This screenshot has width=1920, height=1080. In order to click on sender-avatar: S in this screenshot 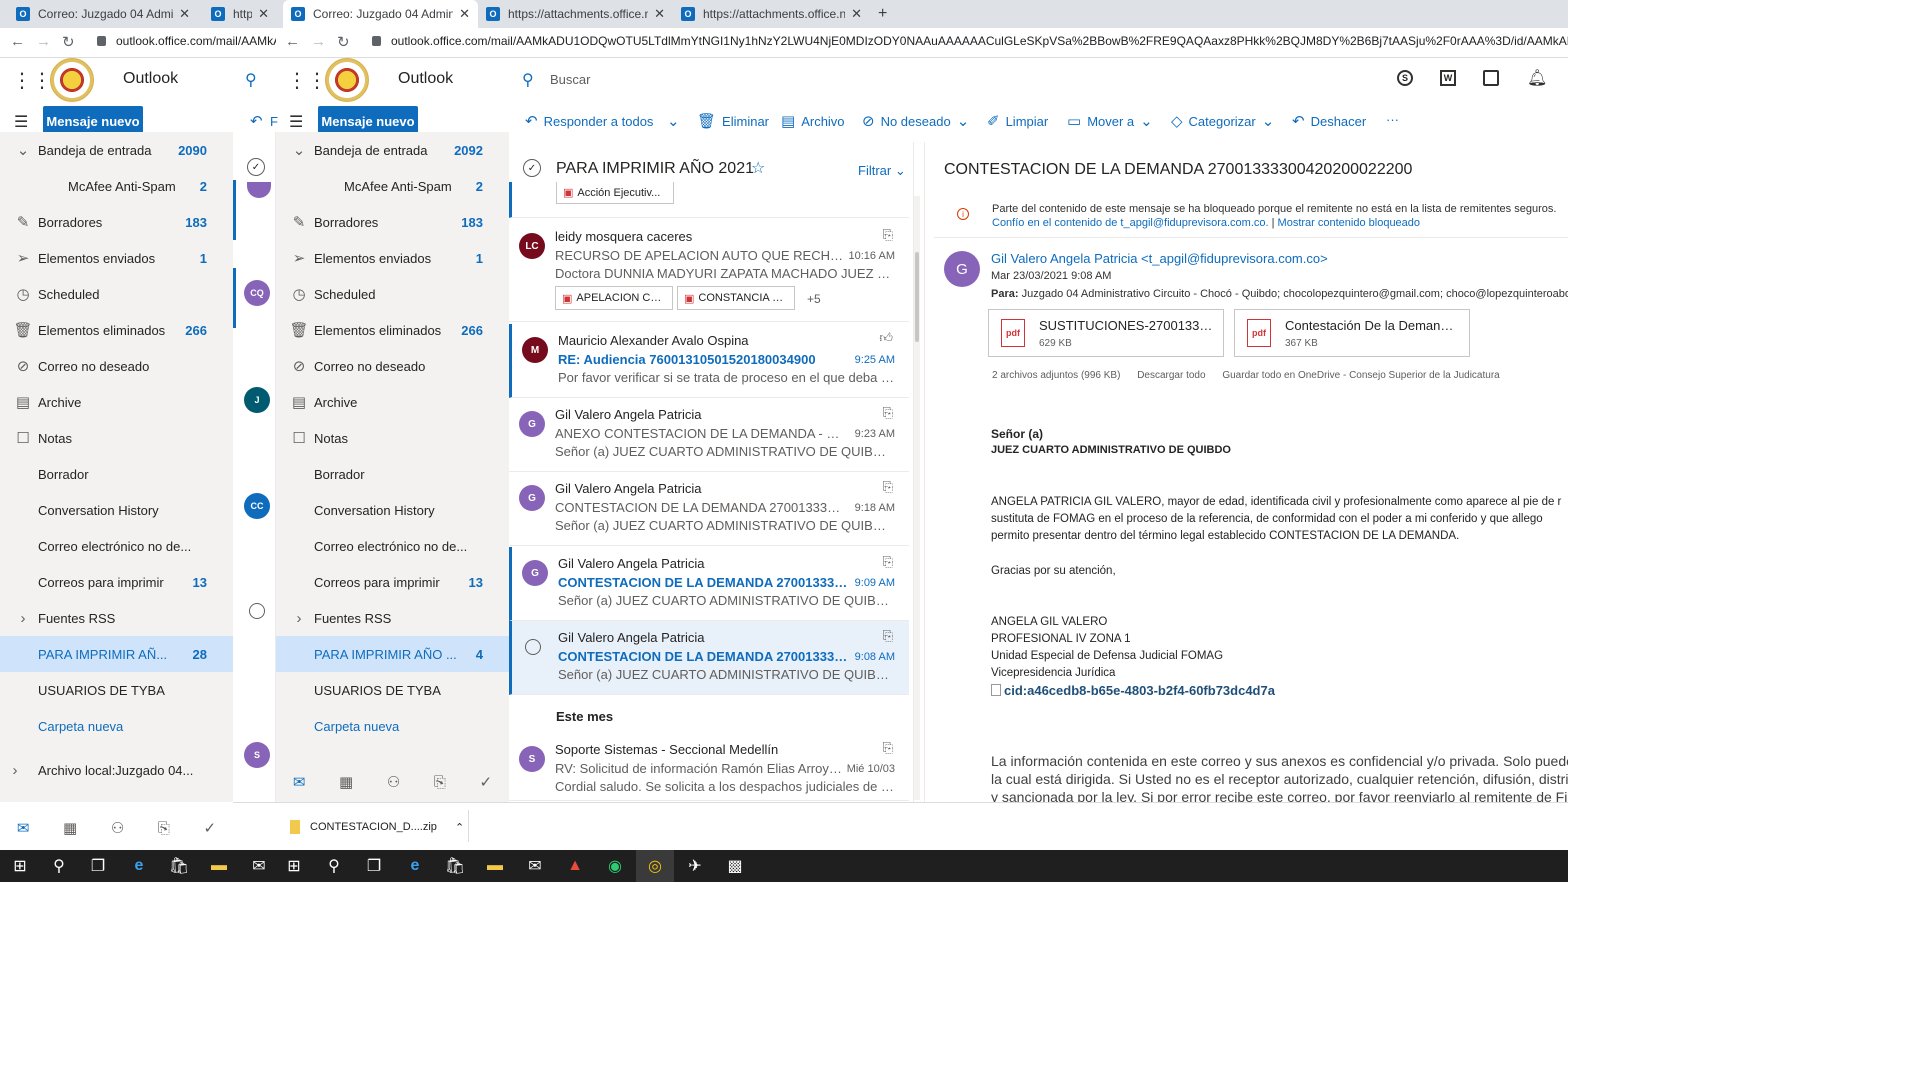, I will do `click(532, 759)`.